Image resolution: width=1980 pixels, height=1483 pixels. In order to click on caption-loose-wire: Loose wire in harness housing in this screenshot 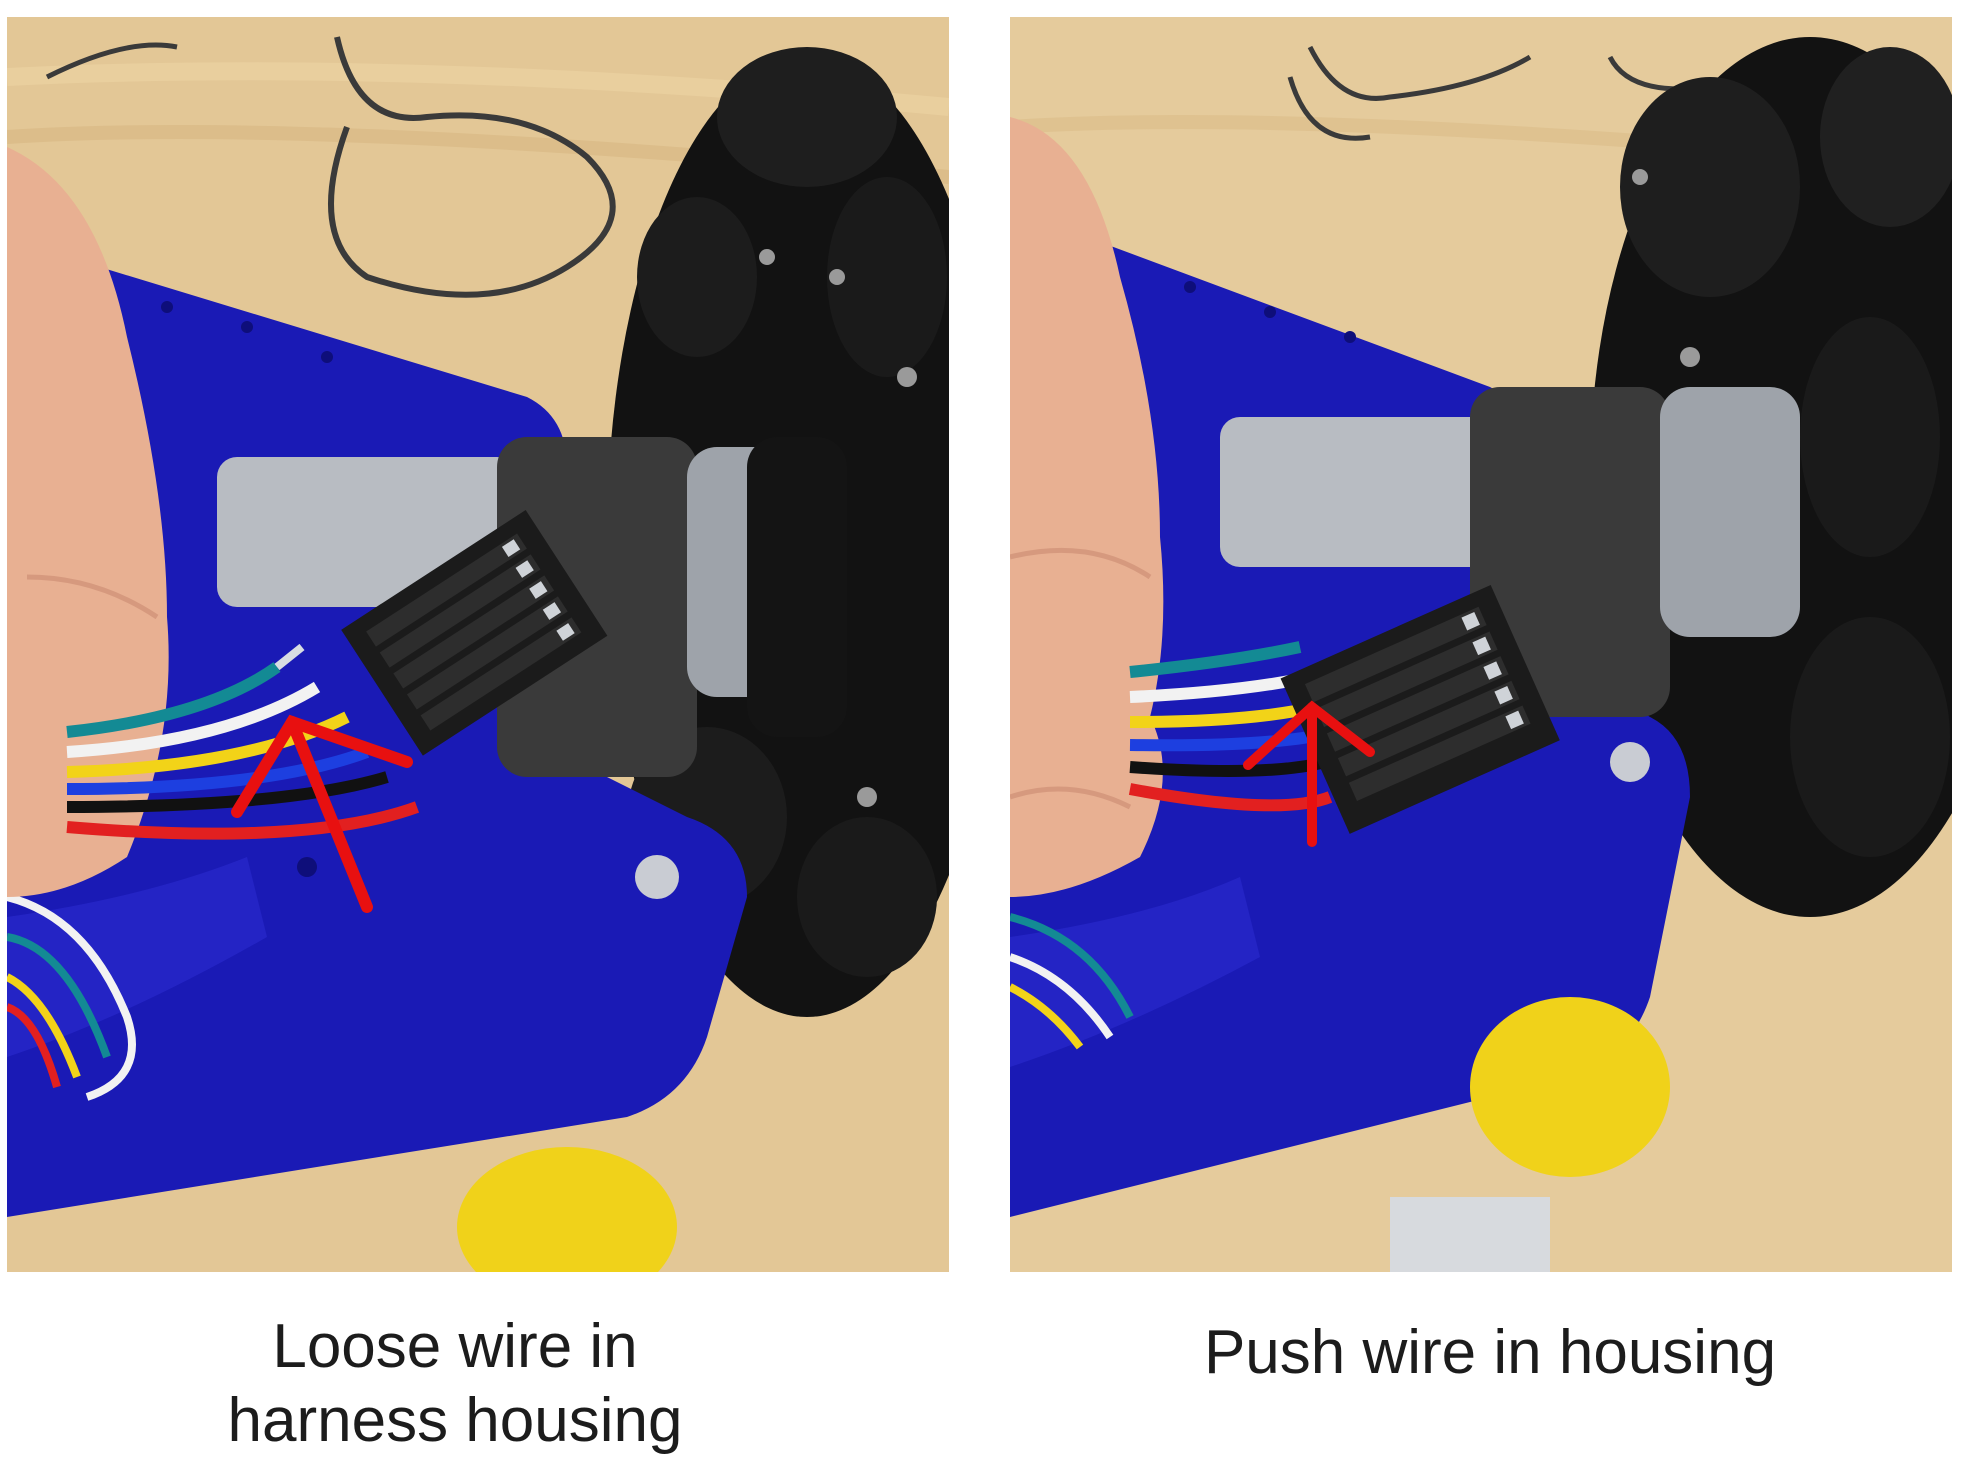, I will do `click(455, 1384)`.